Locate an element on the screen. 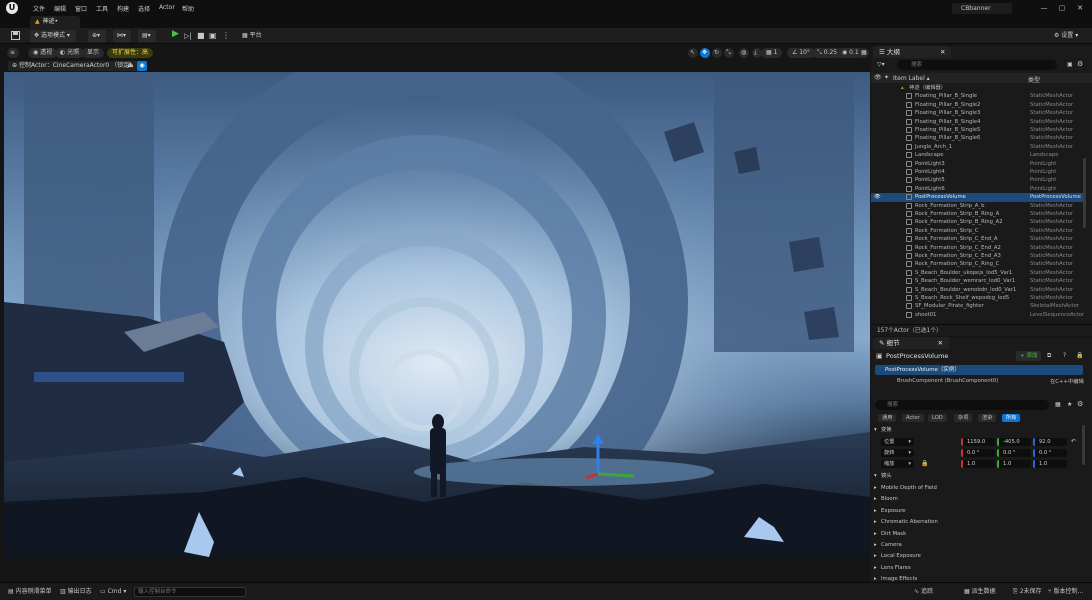 This screenshot has height=600, width=1092. outliner-row: Floating_Pillar_B_Single4 StaticMeshActor is located at coordinates (977, 122).